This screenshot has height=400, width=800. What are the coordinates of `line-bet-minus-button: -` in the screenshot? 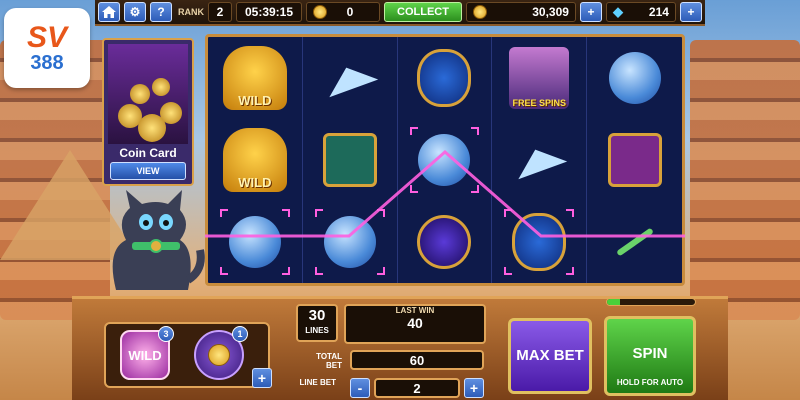 It's located at (360, 388).